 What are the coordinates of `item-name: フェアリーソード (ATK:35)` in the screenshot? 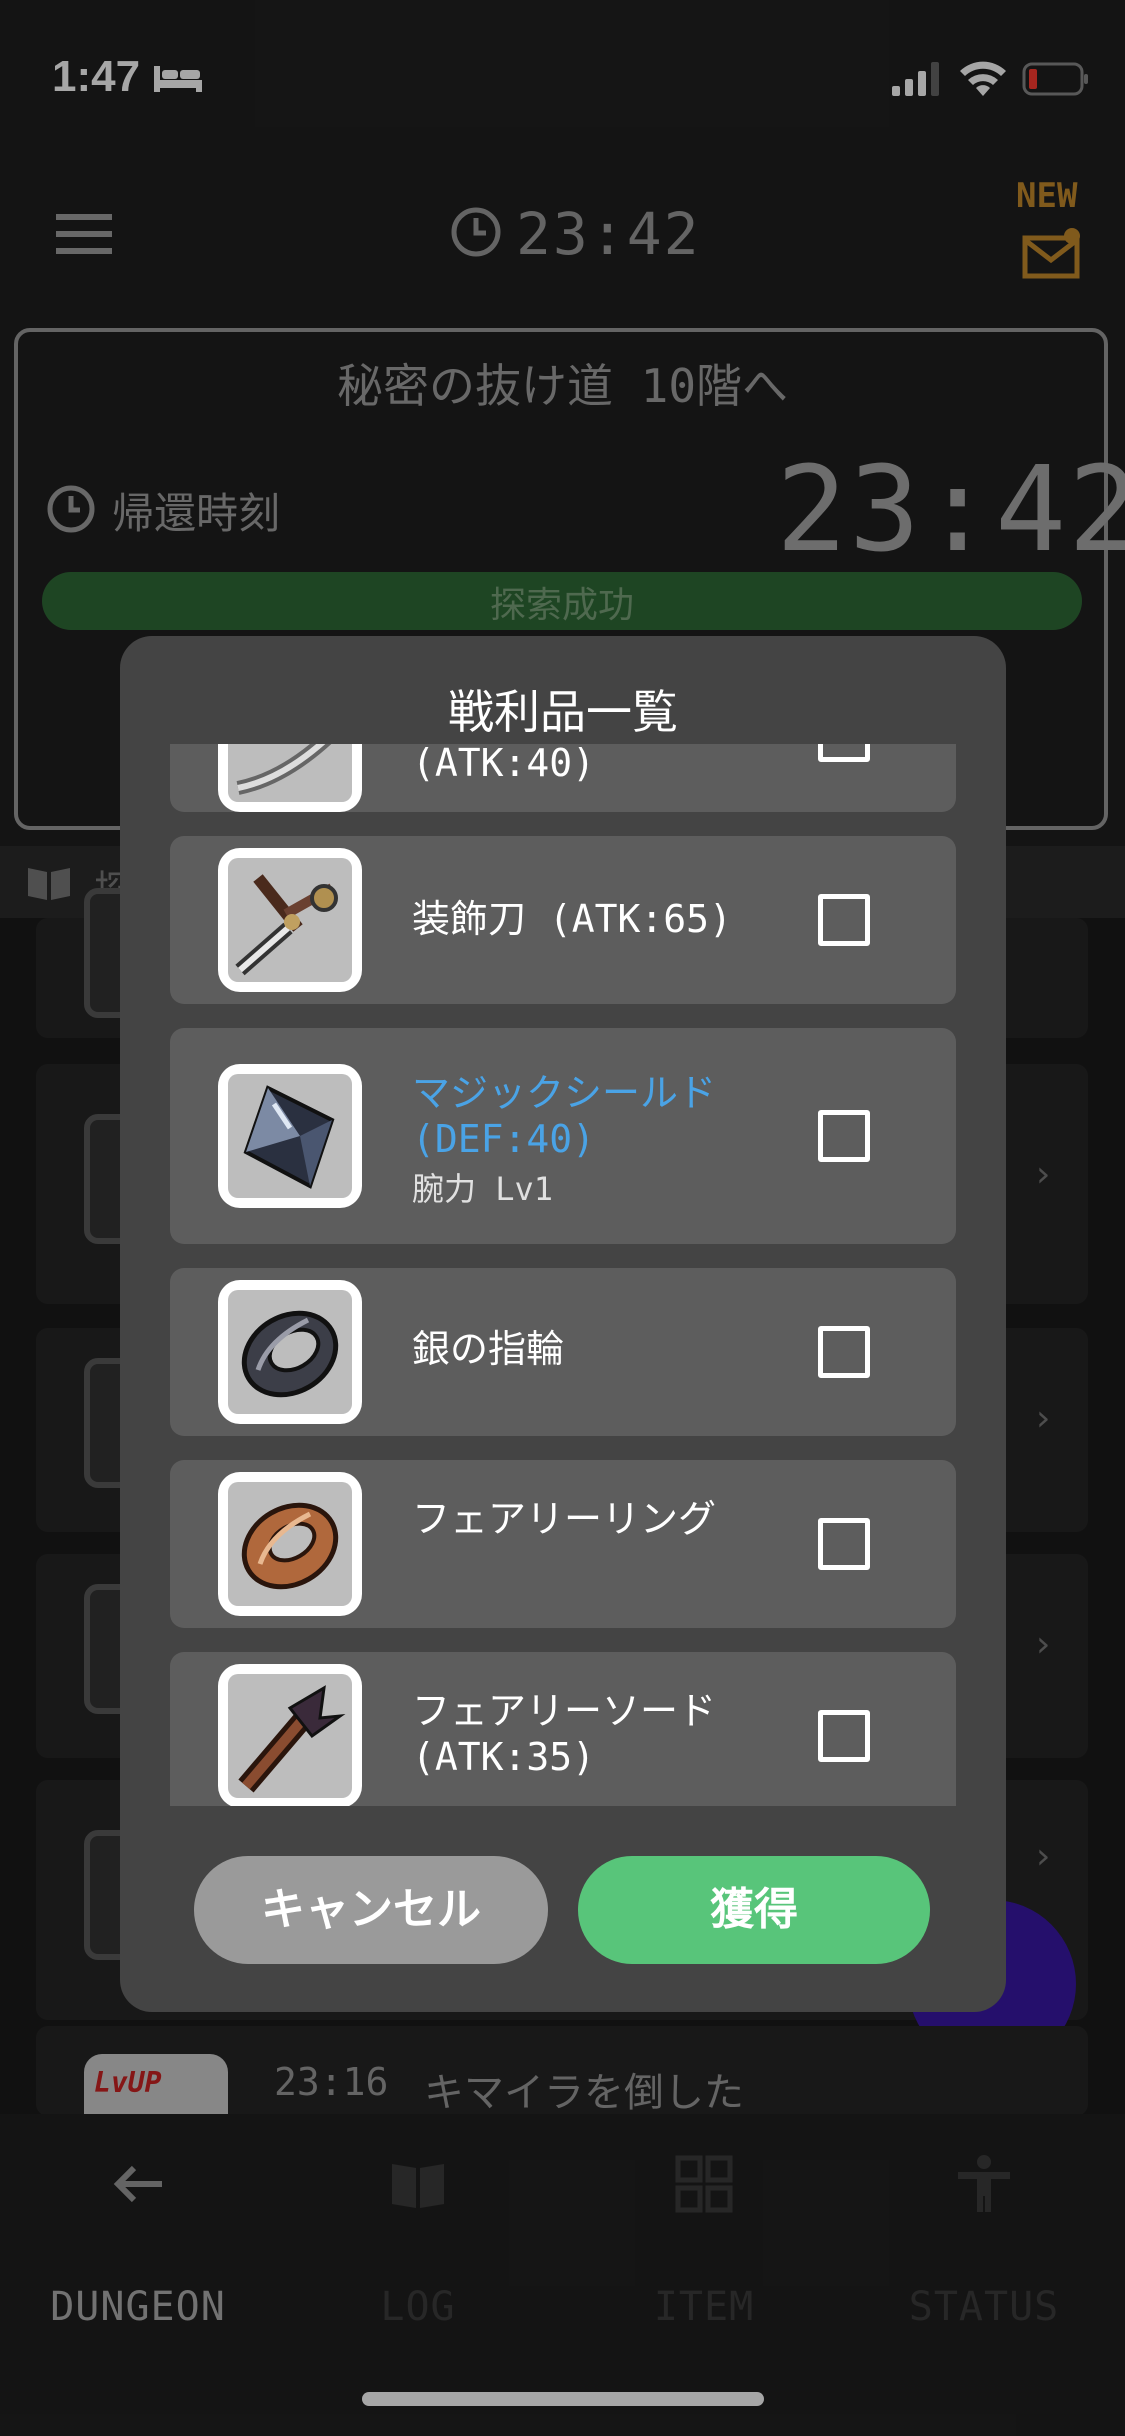 It's located at (564, 1734).